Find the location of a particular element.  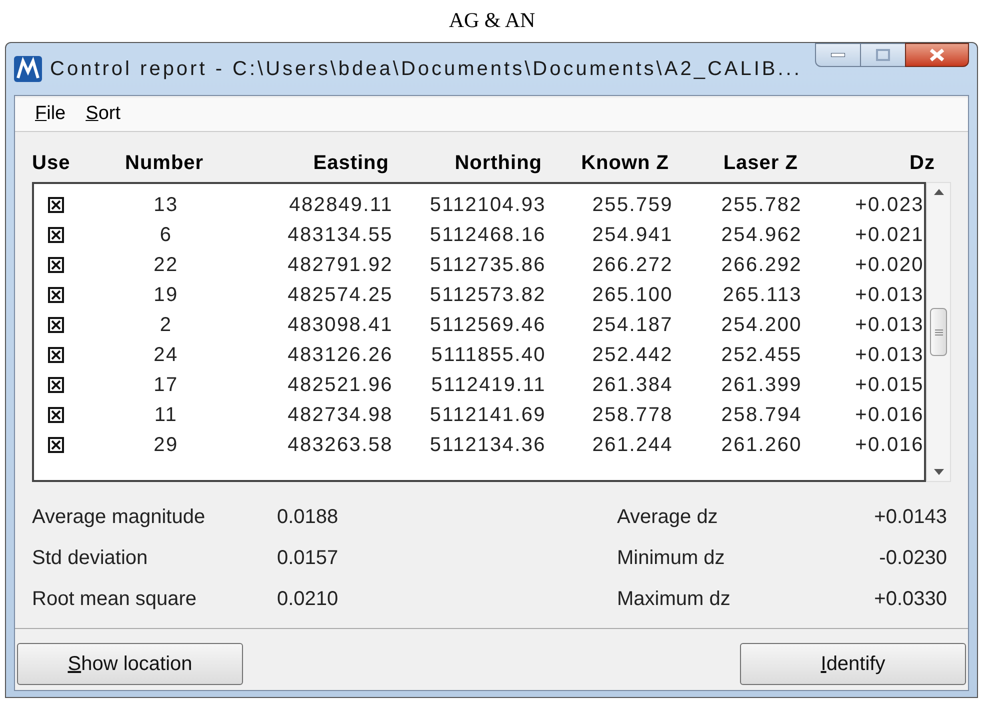

stat-value: 0.0188 is located at coordinates (308, 517).